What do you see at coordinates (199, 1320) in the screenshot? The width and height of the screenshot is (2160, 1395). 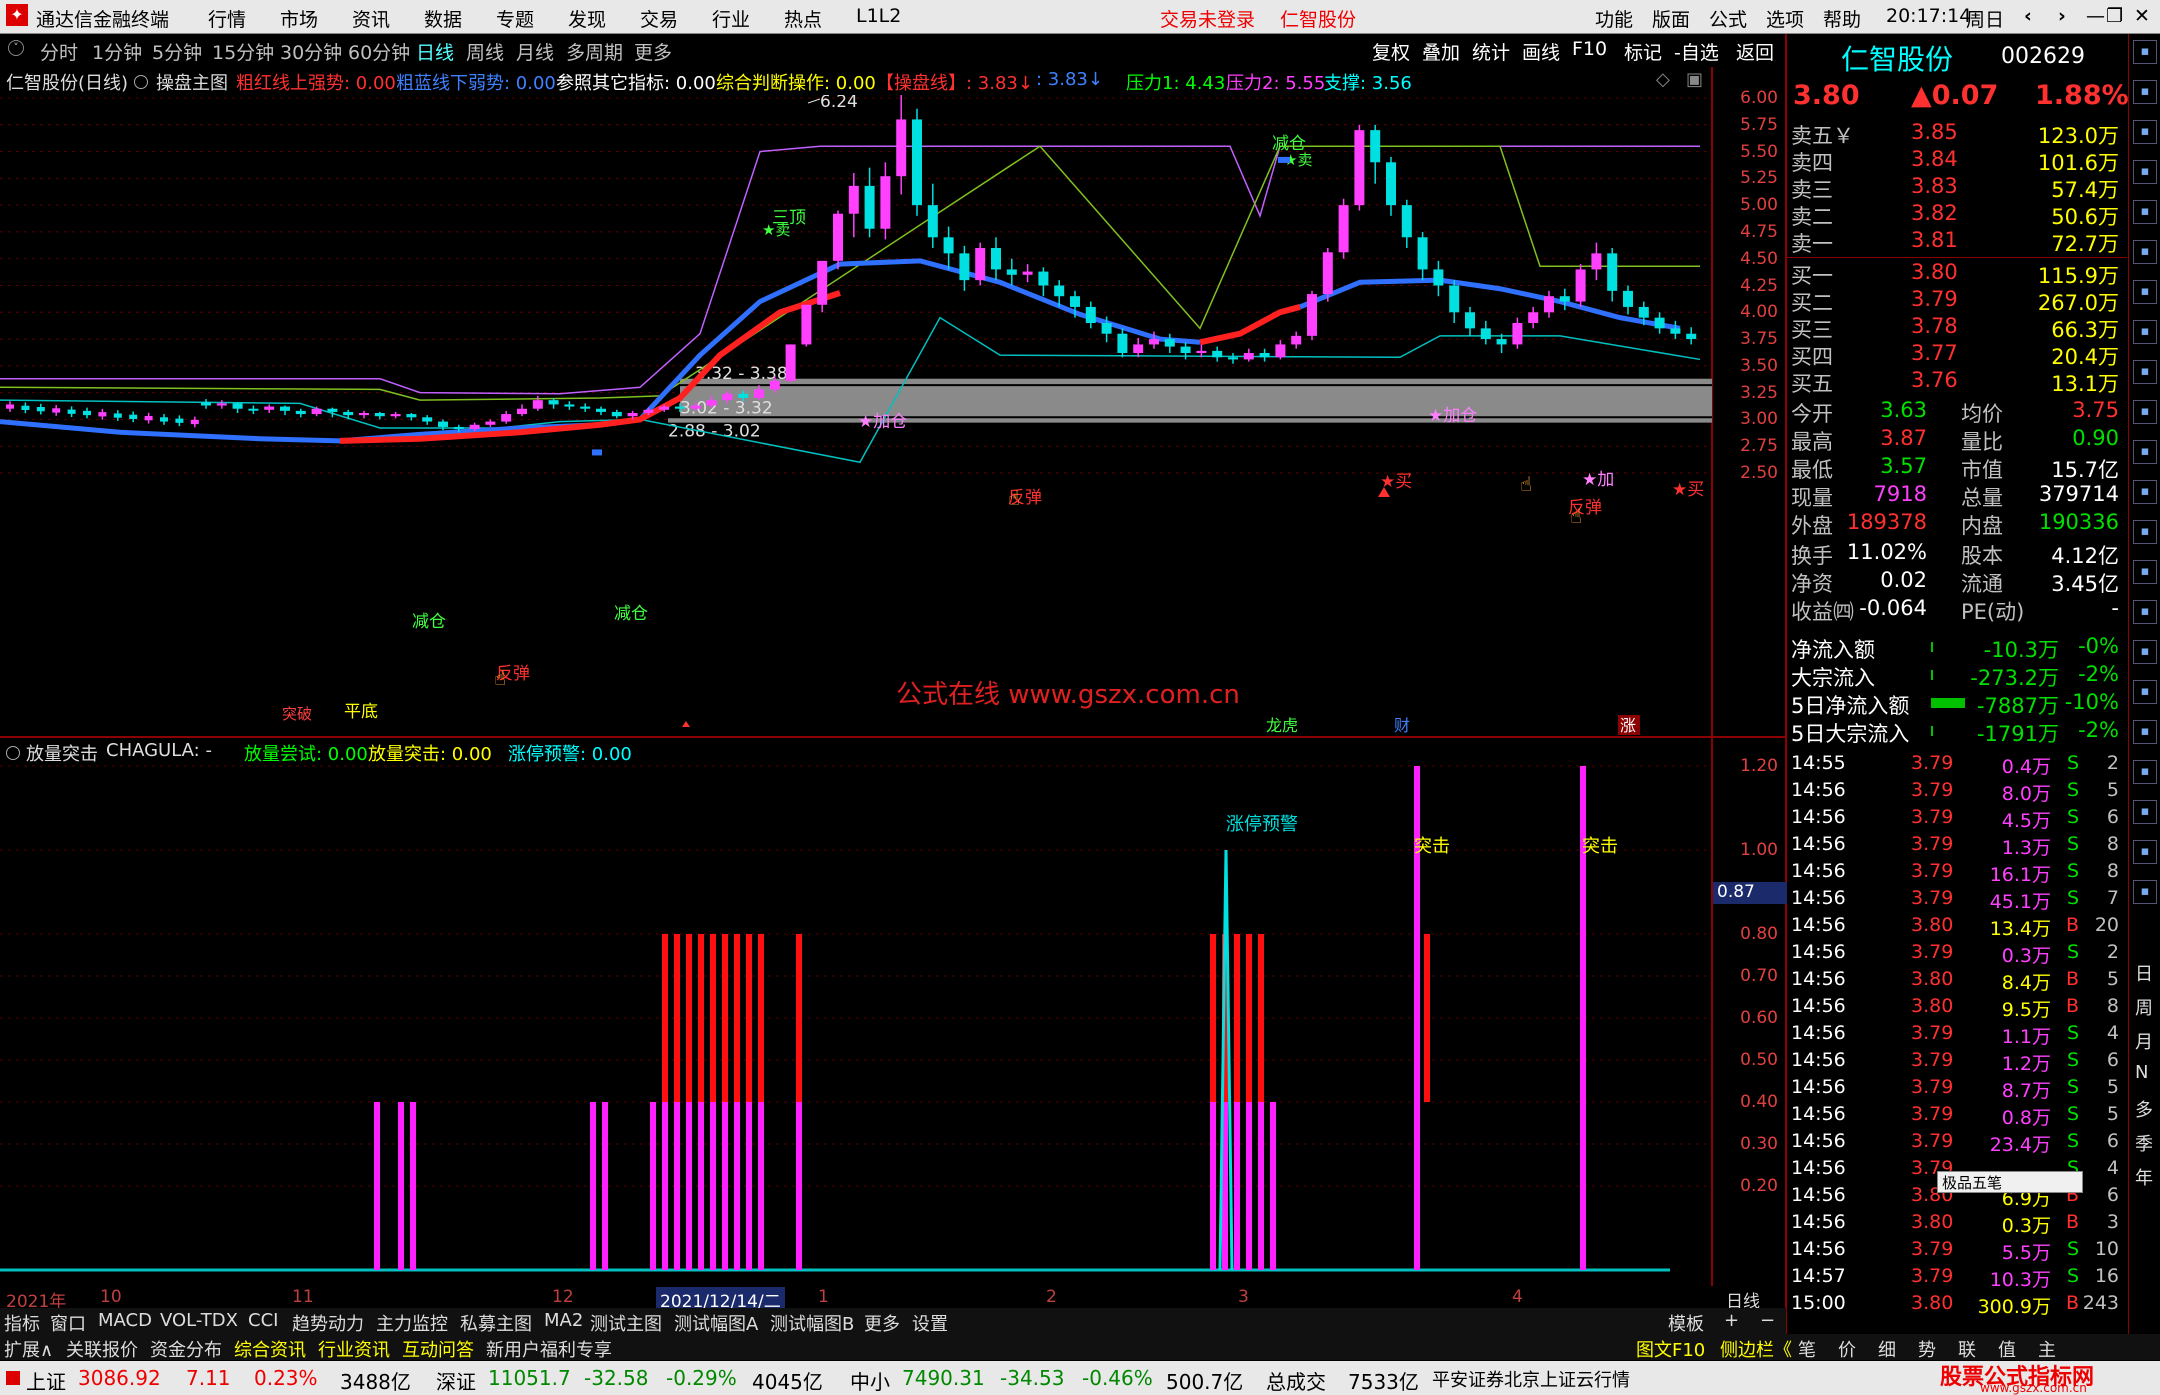 I see `indicator-tab: VOL-TDX` at bounding box center [199, 1320].